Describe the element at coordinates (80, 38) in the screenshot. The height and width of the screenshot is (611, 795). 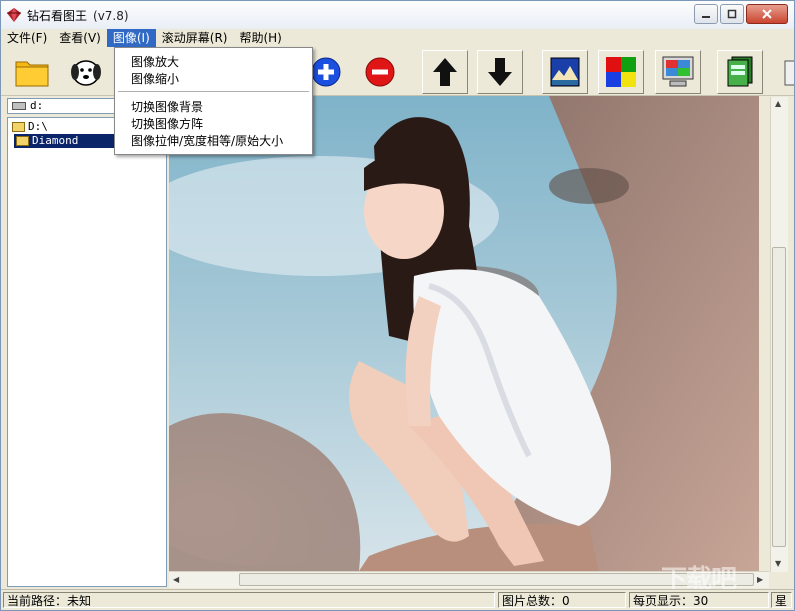
I see `menu-view: 查看(V)` at that location.